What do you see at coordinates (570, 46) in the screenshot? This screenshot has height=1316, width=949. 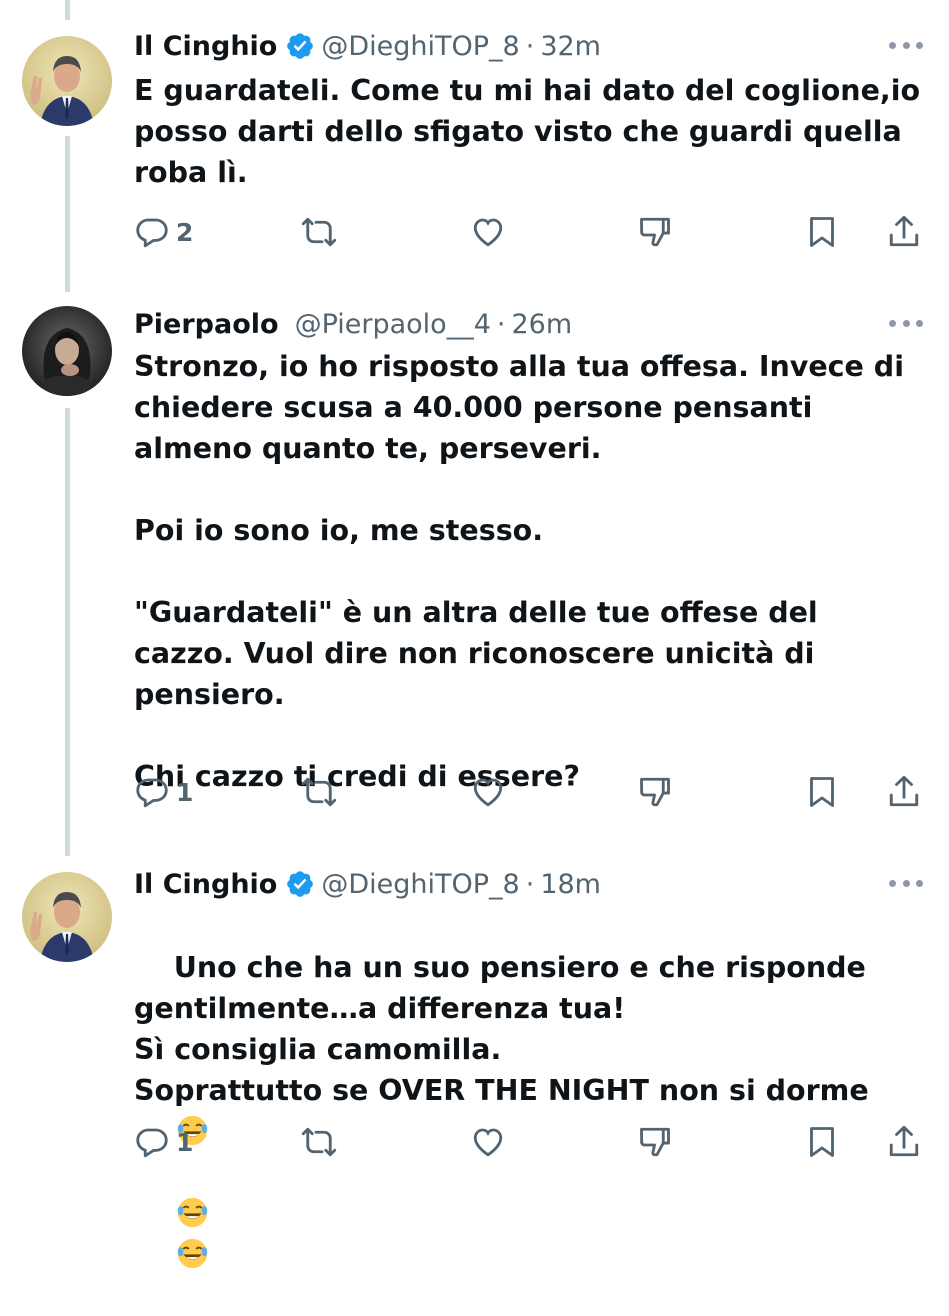 I see `timestamp: 32m` at bounding box center [570, 46].